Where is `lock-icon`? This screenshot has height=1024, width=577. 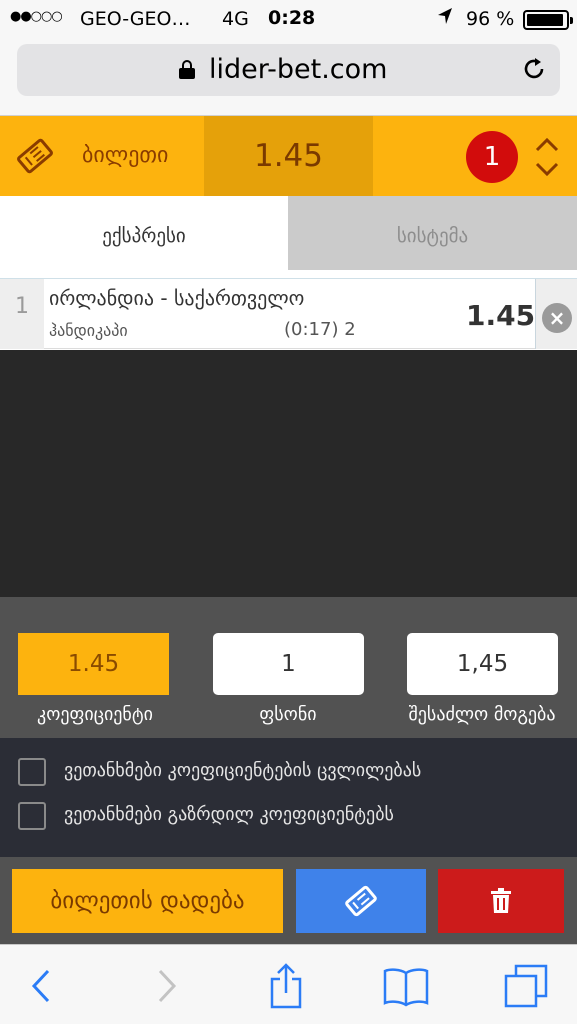 lock-icon is located at coordinates (187, 69).